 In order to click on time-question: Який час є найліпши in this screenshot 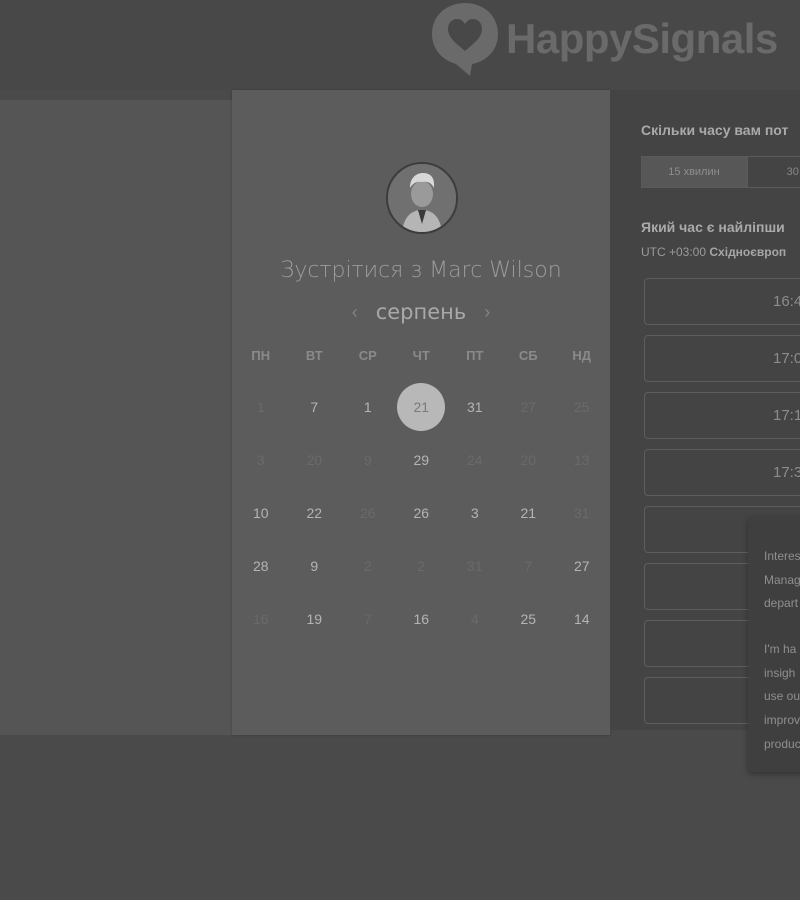, I will do `click(713, 227)`.